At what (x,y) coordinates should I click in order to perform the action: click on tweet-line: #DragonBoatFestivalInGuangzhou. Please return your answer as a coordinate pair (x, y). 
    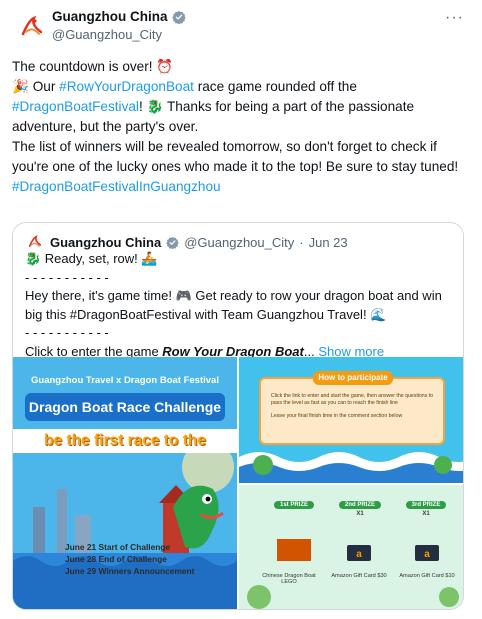
    Looking at the image, I should click on (241, 187).